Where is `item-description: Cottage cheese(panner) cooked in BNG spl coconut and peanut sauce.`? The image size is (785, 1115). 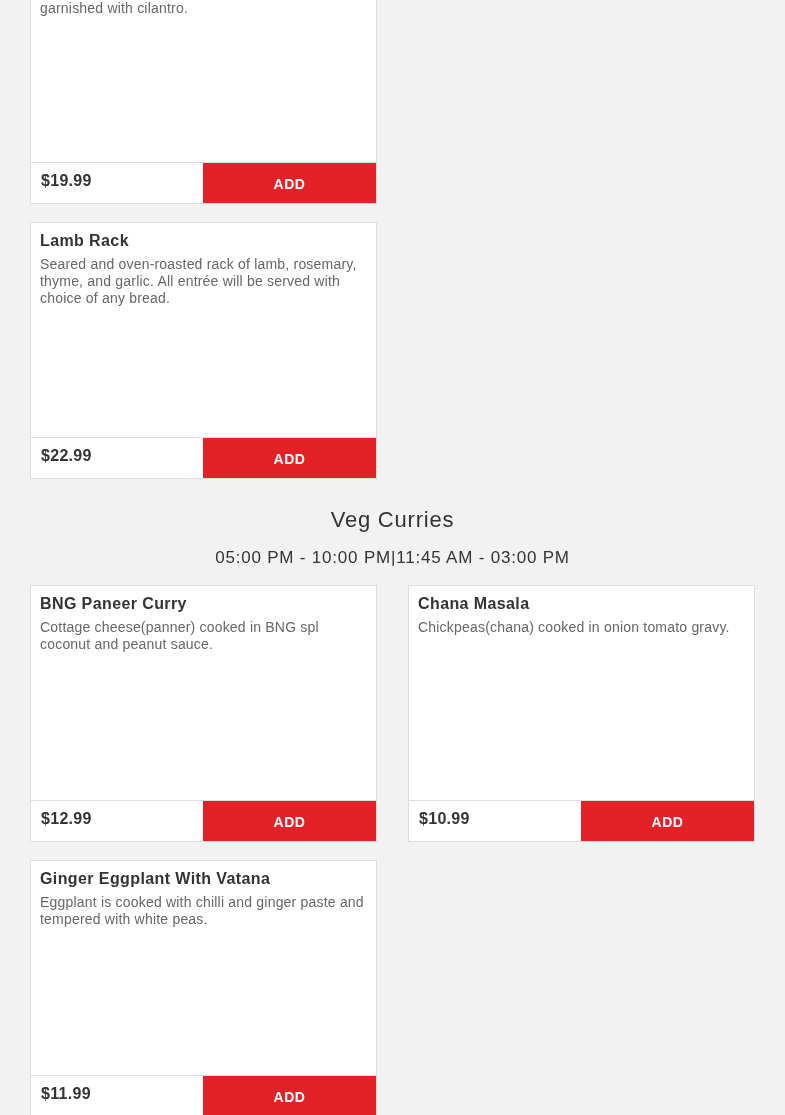
item-description: Cottage cheese(panner) cooked in BNG spl coconut and peanut sauce. is located at coordinates (180, 636).